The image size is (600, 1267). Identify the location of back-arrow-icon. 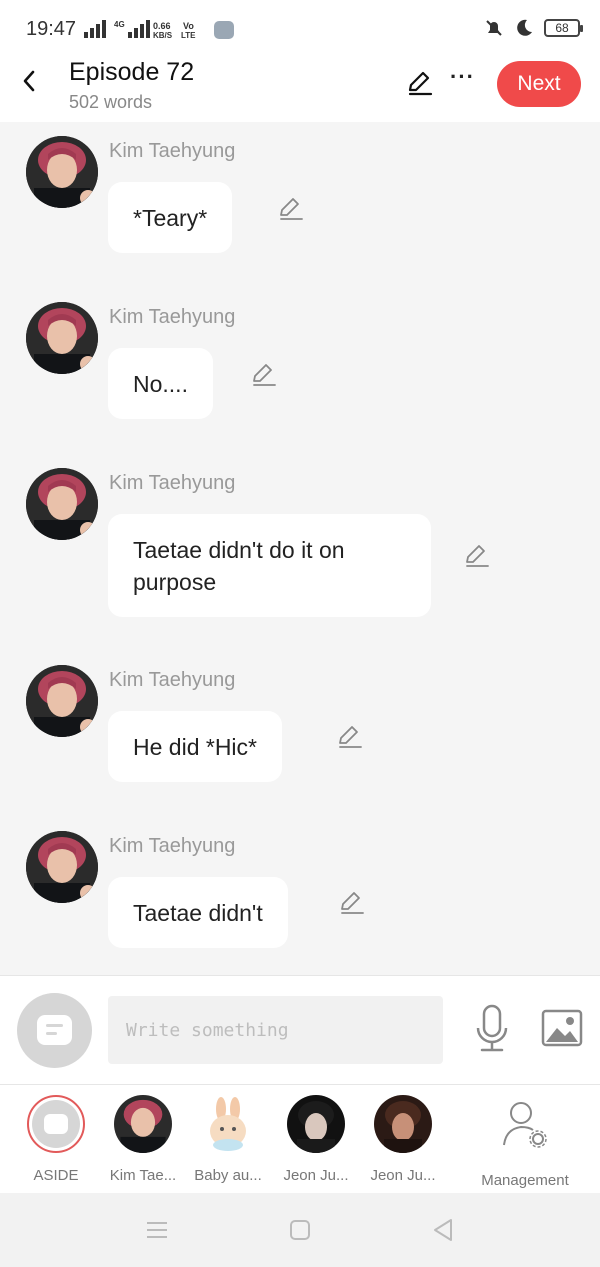
(31, 81).